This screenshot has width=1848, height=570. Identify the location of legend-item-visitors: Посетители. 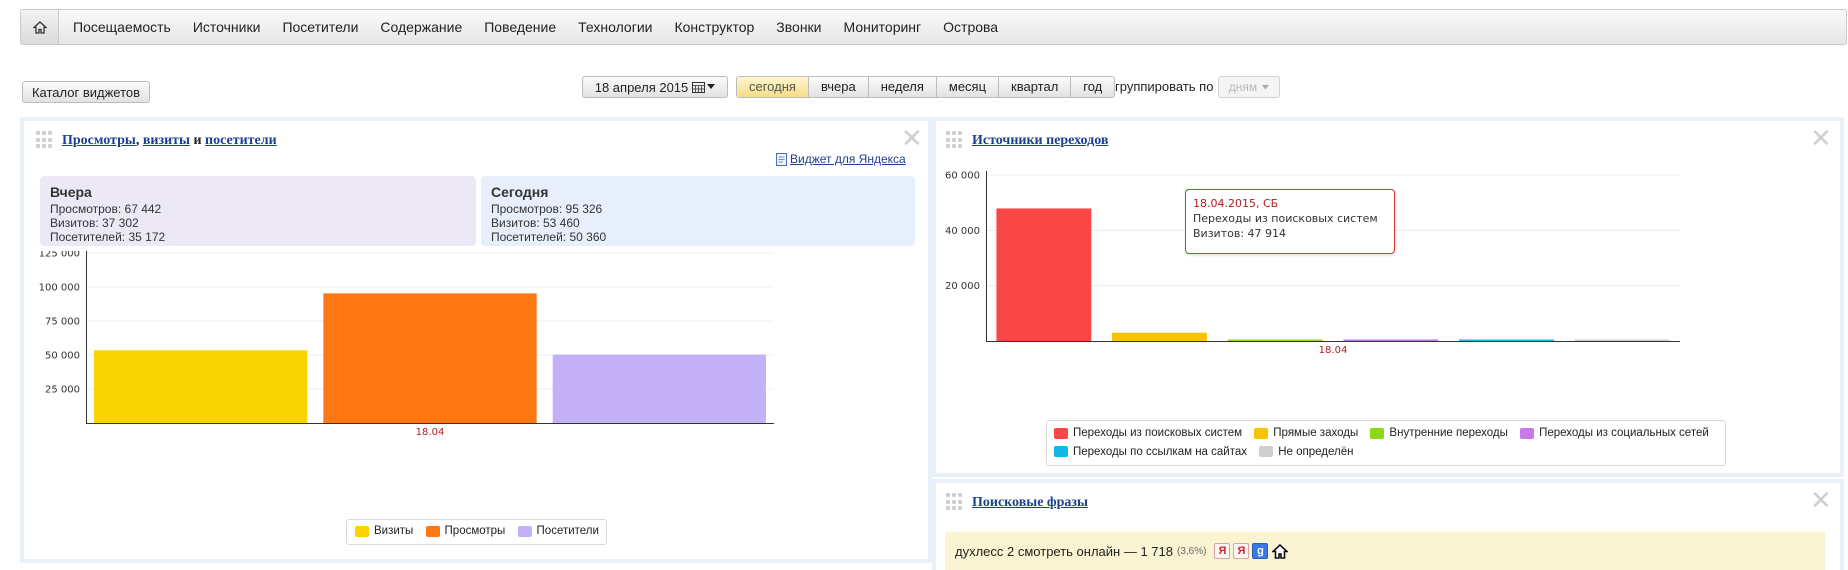
(558, 531).